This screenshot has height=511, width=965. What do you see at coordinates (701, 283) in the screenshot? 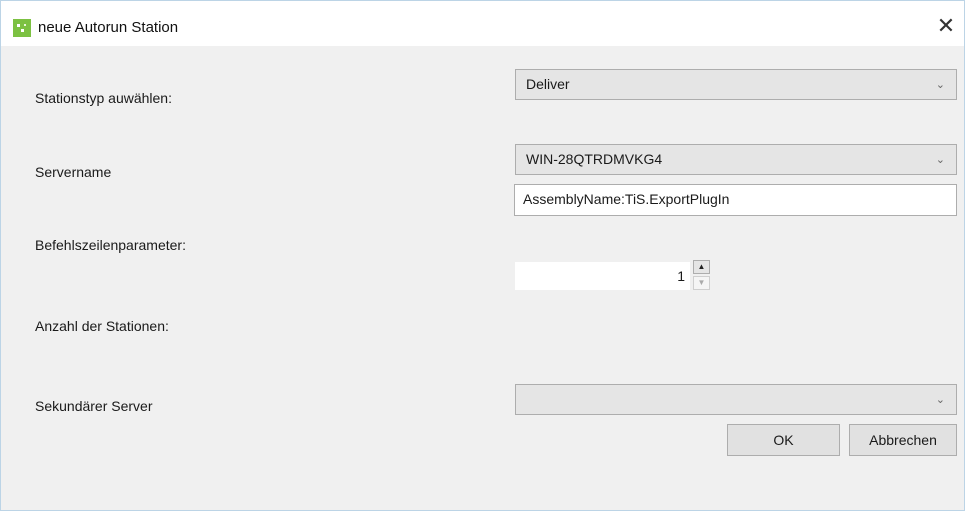
I see `spin-down-icon: ▼` at bounding box center [701, 283].